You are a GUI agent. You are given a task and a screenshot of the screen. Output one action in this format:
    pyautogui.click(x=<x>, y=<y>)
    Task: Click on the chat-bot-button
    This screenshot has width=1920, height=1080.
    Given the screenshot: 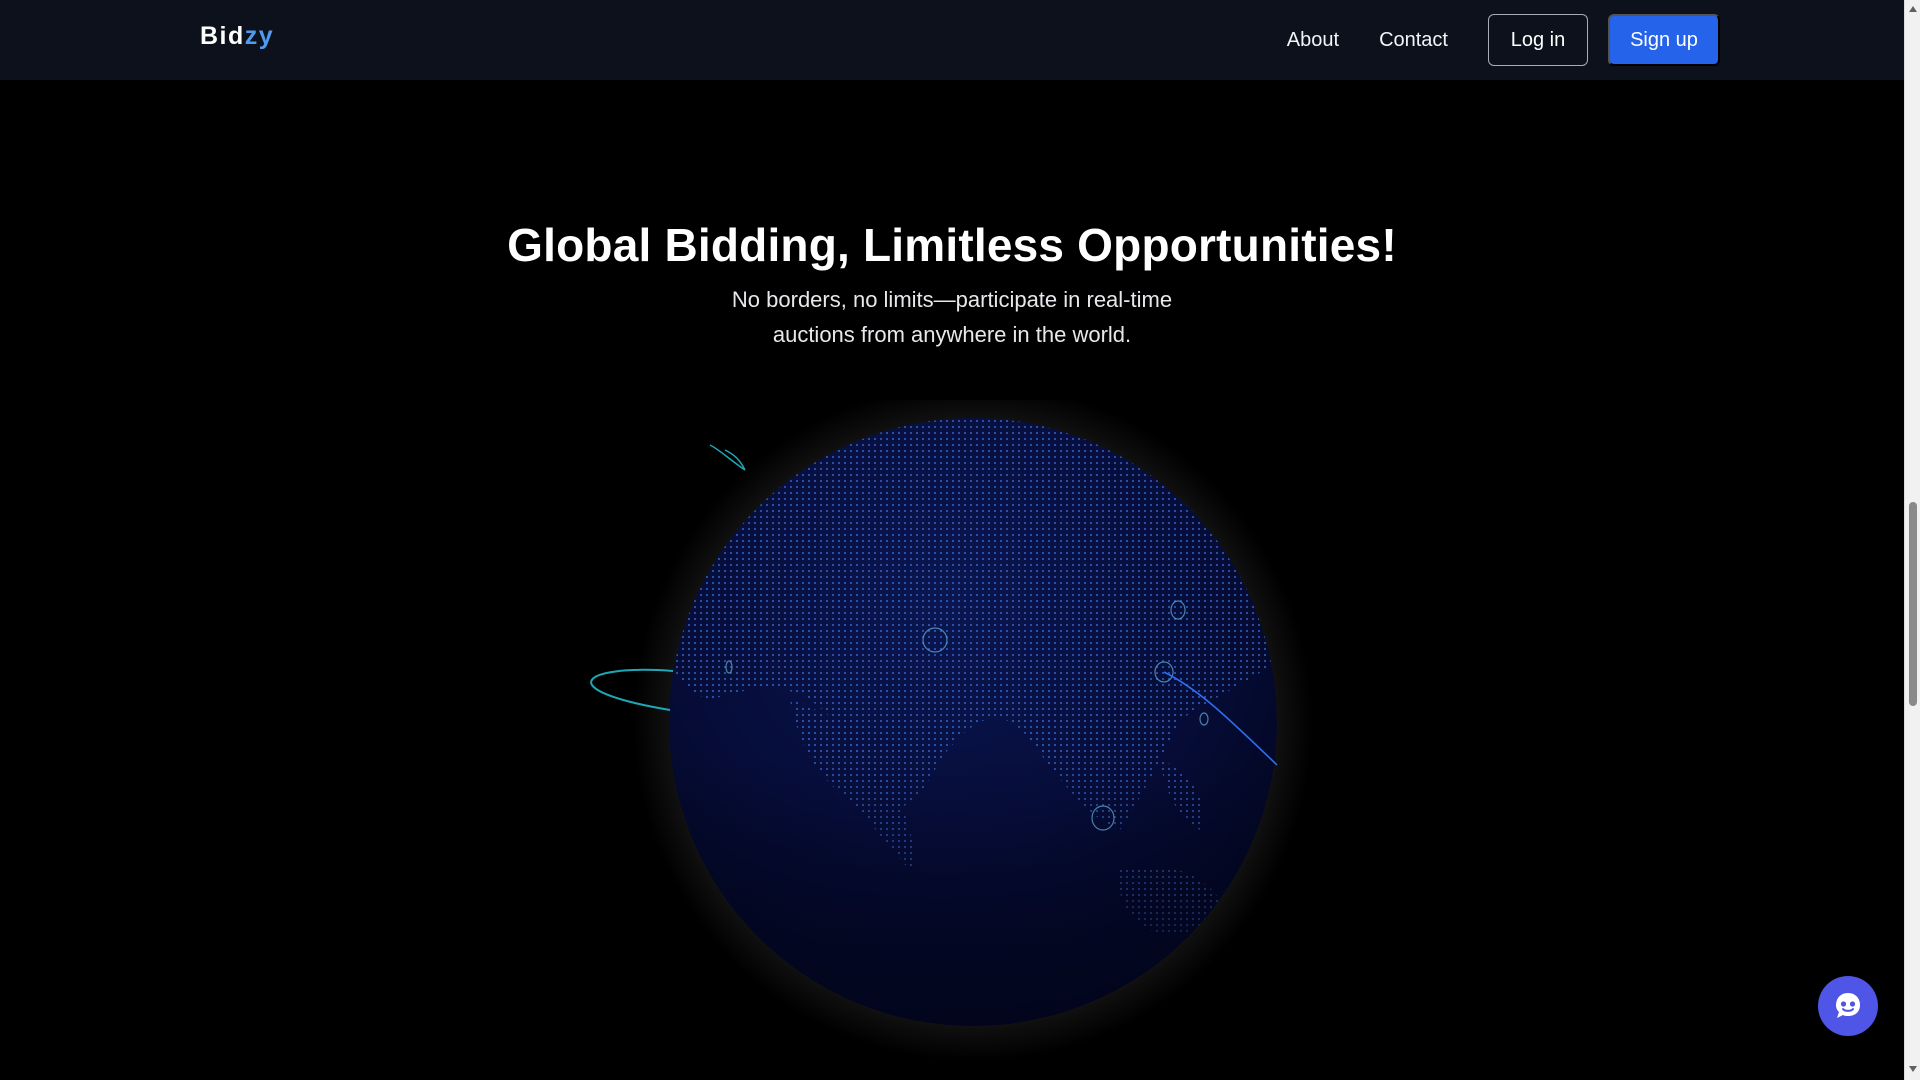 What is the action you would take?
    pyautogui.click(x=1848, y=1006)
    